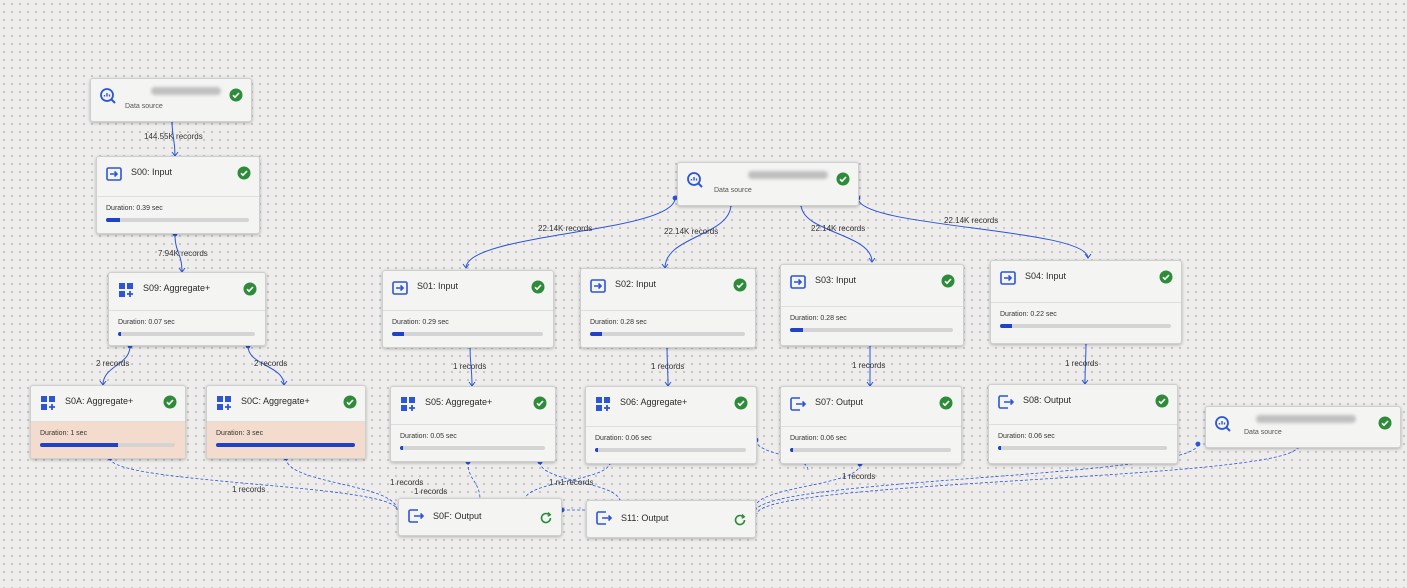  I want to click on node-s07-output: S07: Output Duration: 0.06 sec, so click(871, 425).